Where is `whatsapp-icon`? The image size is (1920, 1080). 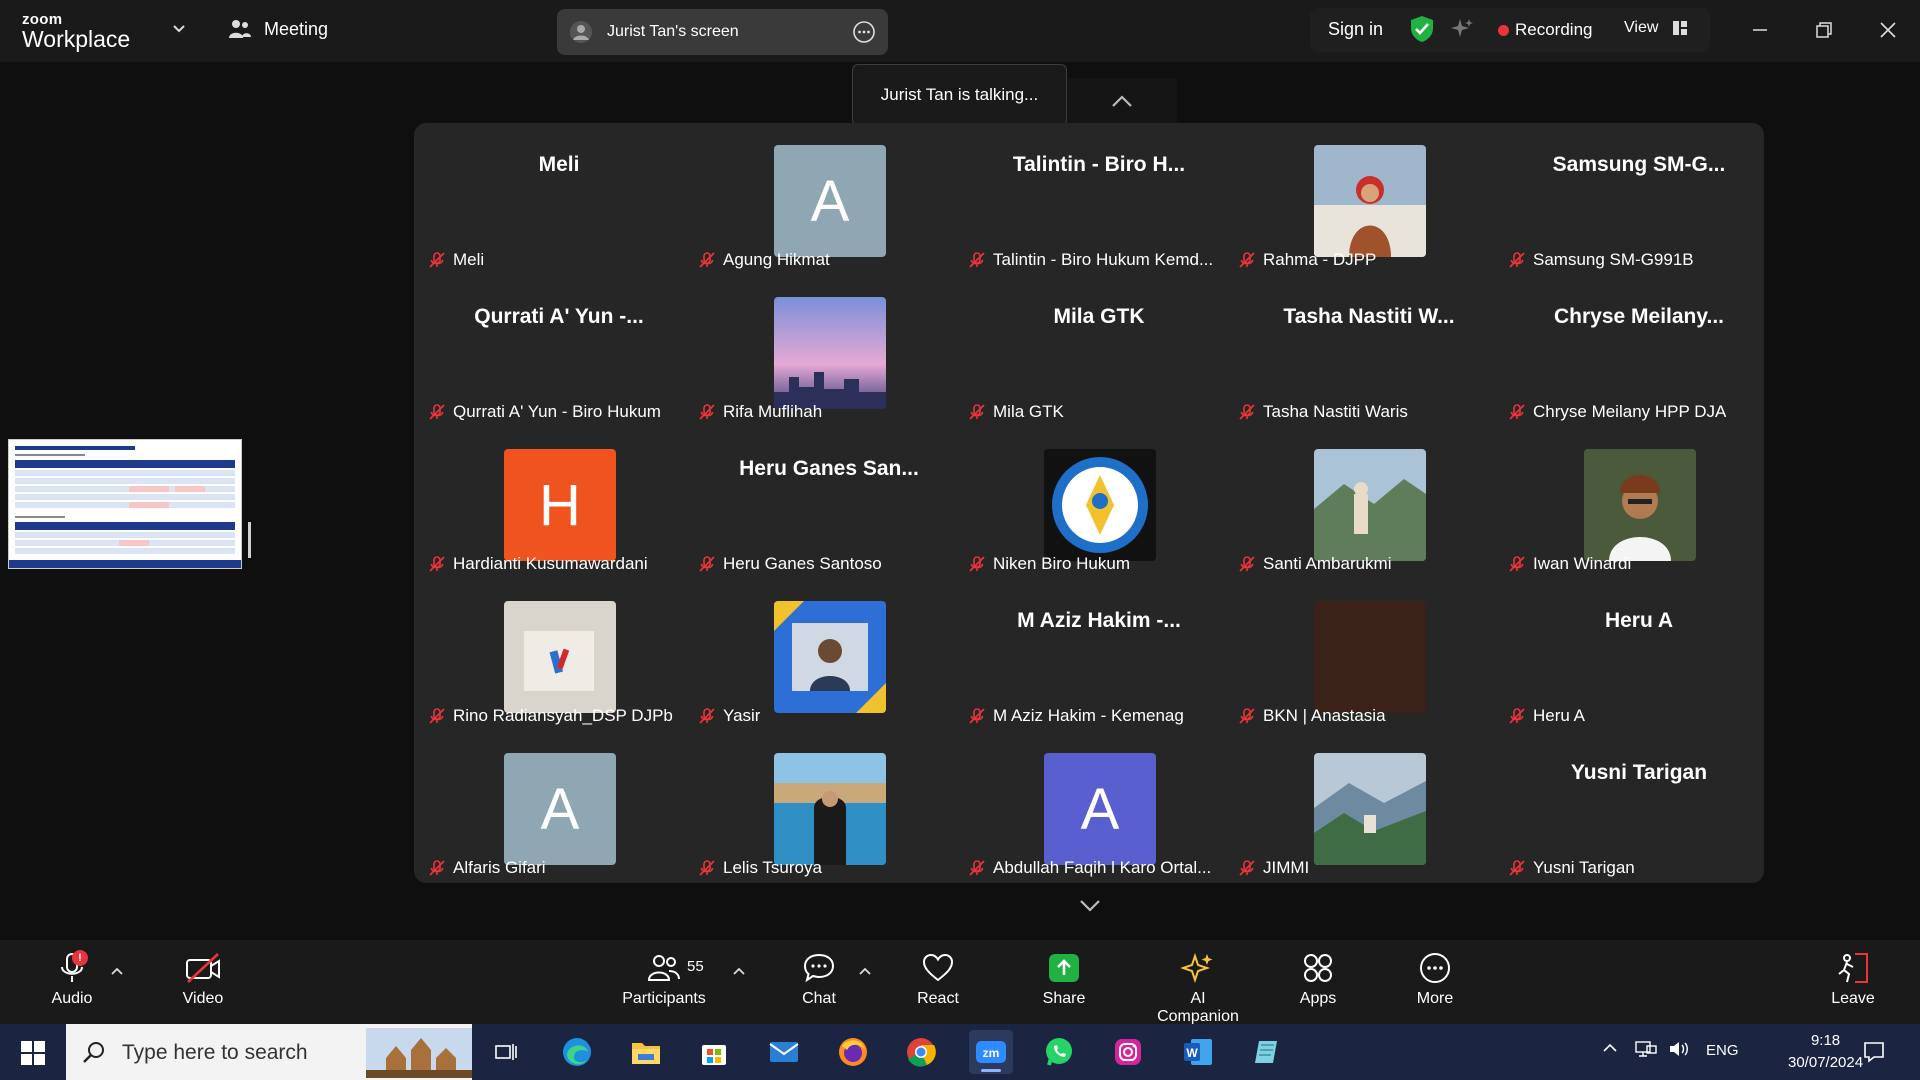 whatsapp-icon is located at coordinates (1059, 1052).